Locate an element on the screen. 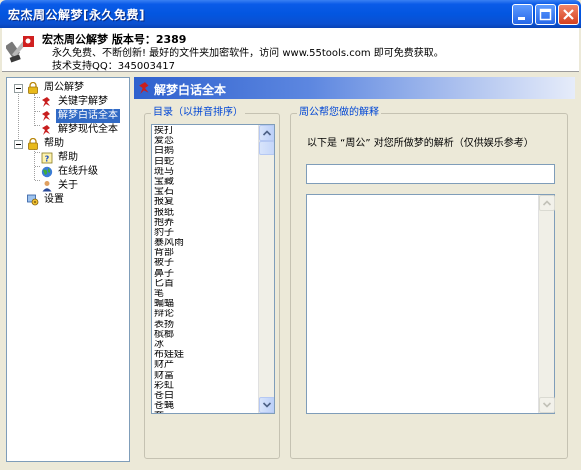  index-scrollbar is located at coordinates (266, 269).